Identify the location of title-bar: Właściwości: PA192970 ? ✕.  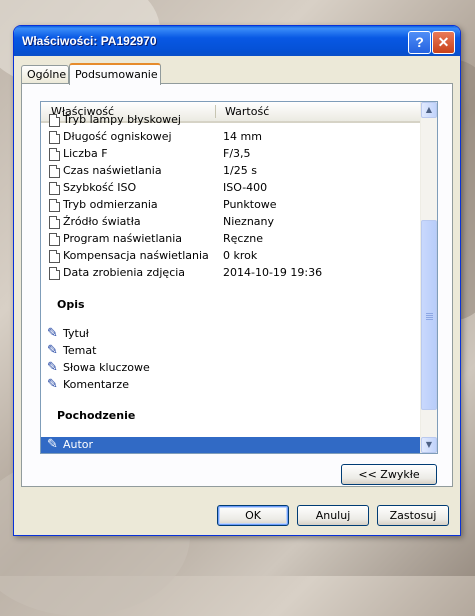
(237, 41).